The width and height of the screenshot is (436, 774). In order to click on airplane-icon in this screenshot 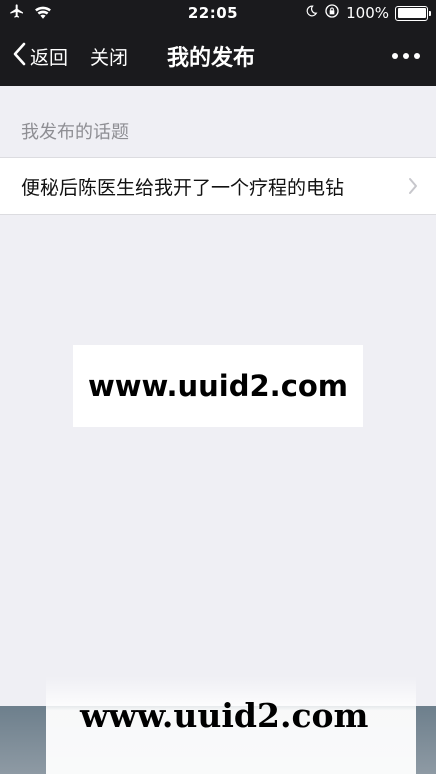, I will do `click(17, 13)`.